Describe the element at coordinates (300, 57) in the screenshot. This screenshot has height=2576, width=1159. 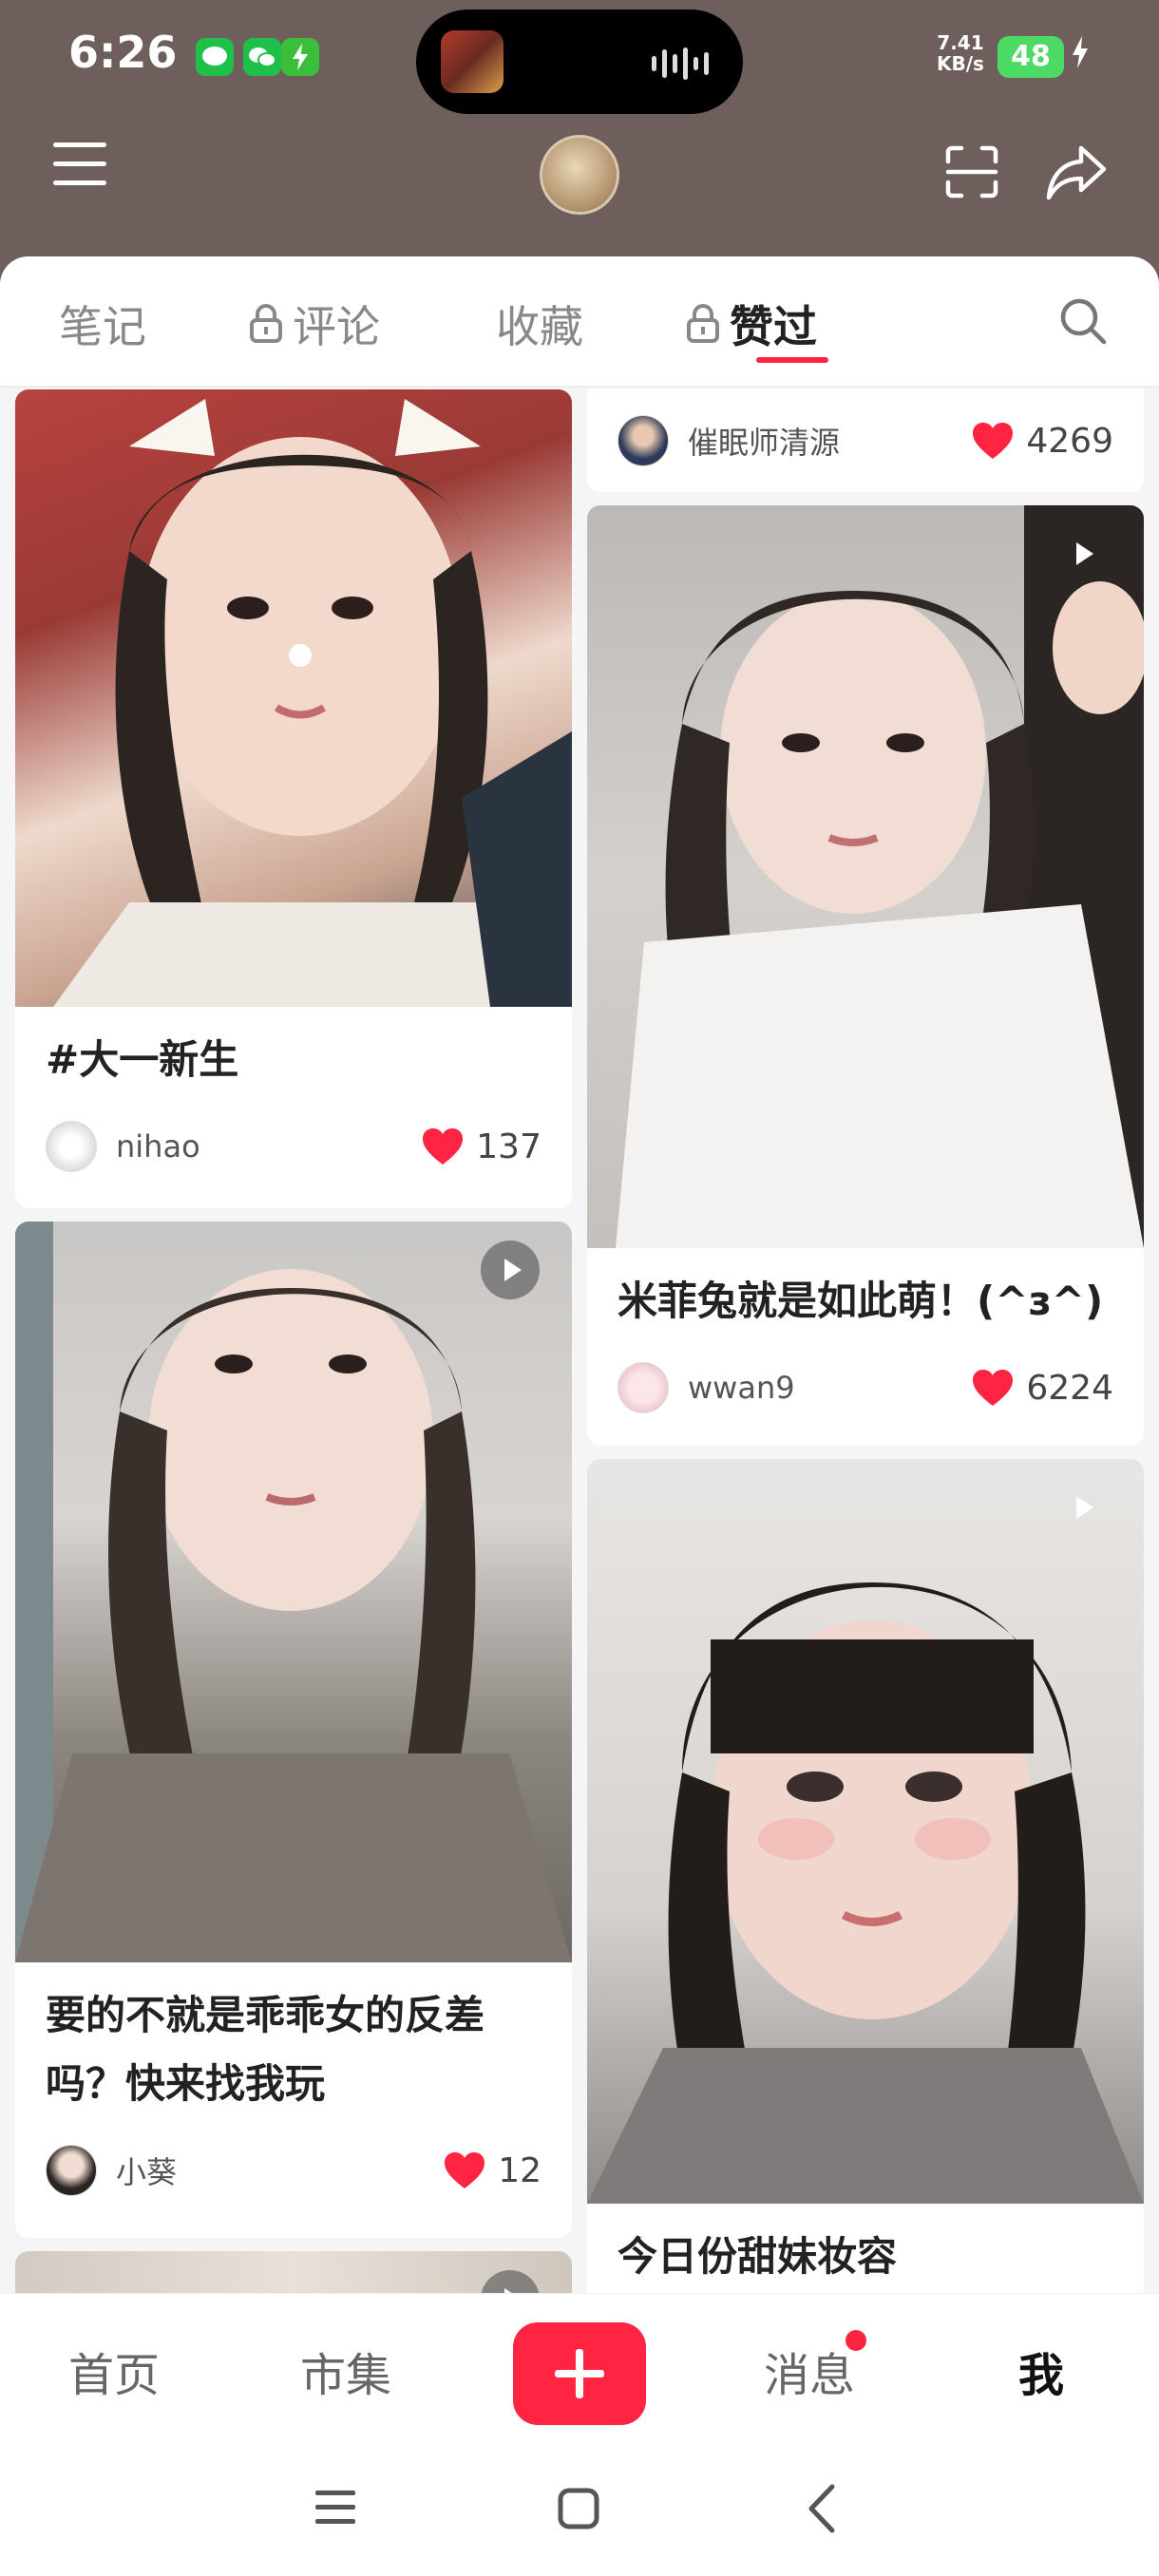
I see `charging-app-icon` at that location.